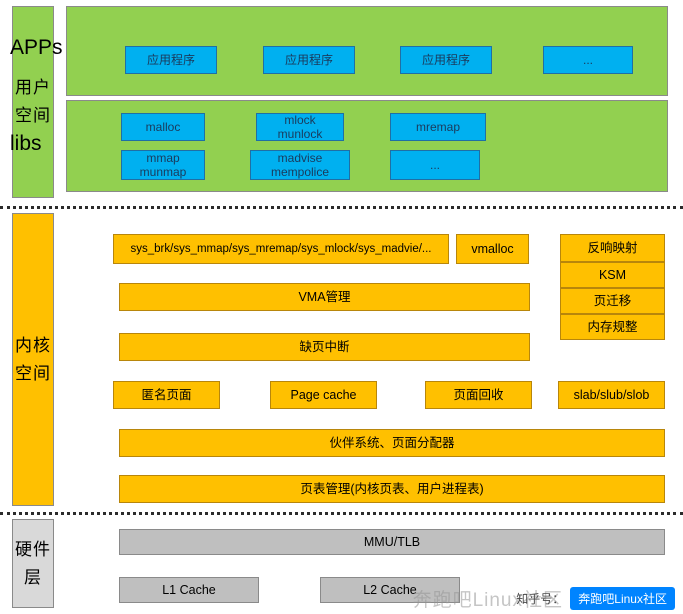 This screenshot has height=614, width=683. Describe the element at coordinates (341, 513) in the screenshot. I see `layer-divider-kernel-hardware` at that location.